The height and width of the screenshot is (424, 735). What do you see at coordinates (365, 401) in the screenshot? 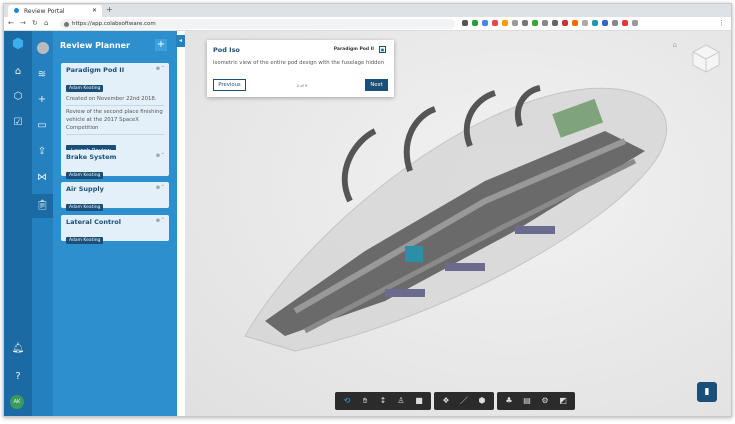
I see `pan-icon: ✋︎` at bounding box center [365, 401].